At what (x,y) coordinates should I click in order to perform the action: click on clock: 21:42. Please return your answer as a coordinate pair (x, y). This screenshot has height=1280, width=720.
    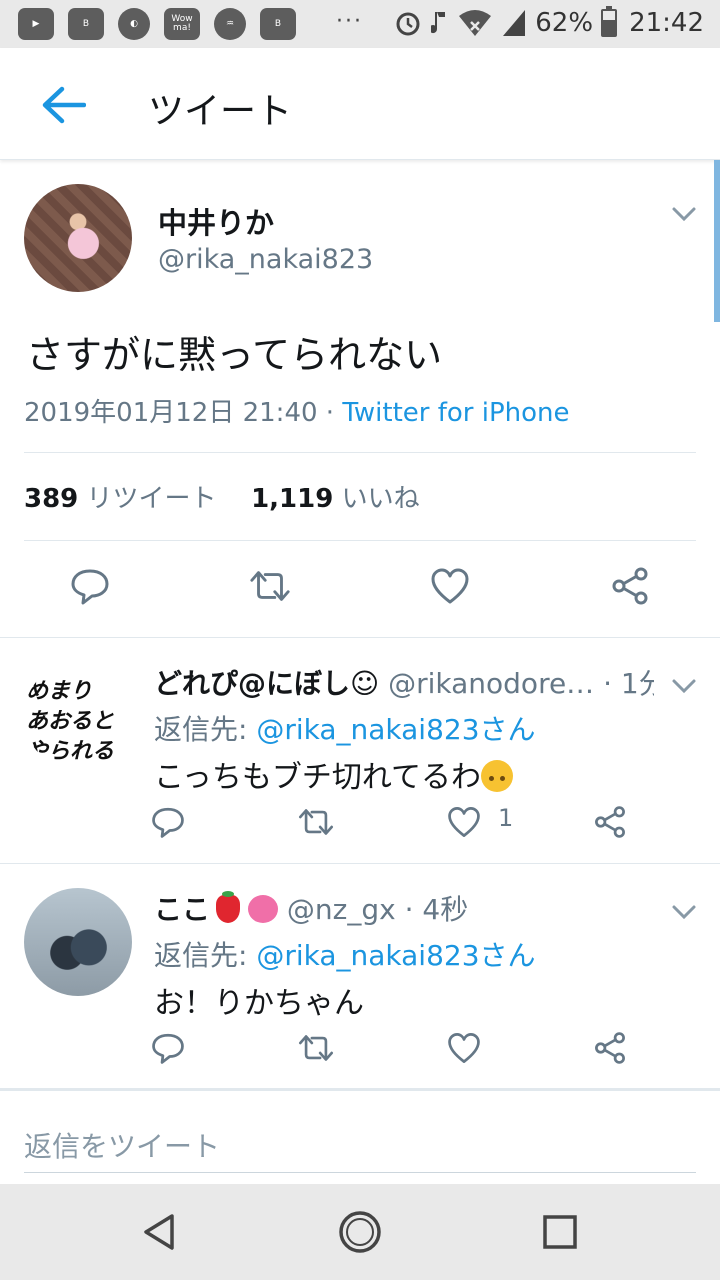
    Looking at the image, I should click on (666, 23).